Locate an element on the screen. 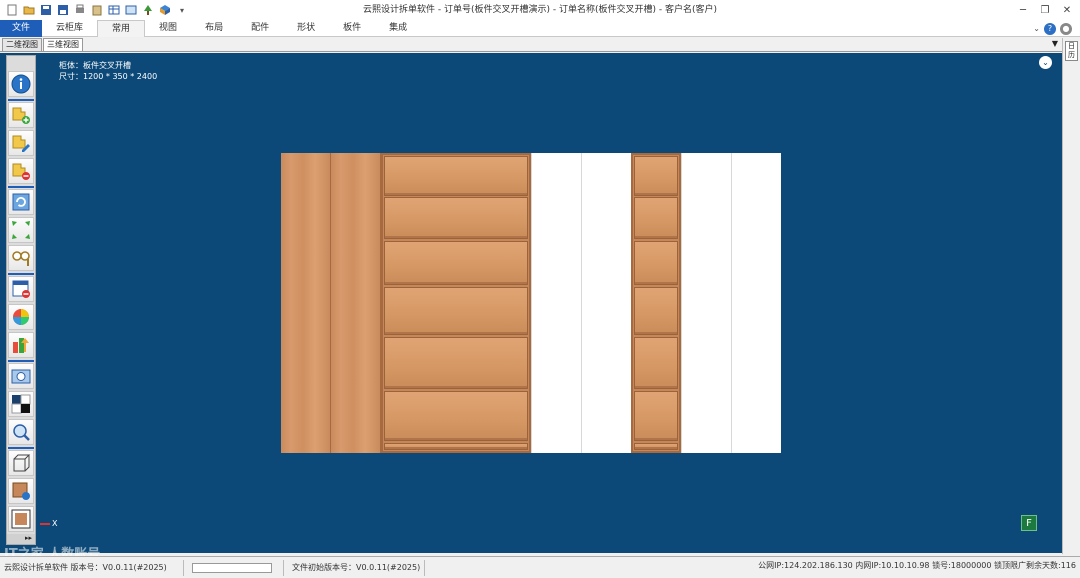 The width and height of the screenshot is (1080, 578). wireframe-box-icon is located at coordinates (21, 463).